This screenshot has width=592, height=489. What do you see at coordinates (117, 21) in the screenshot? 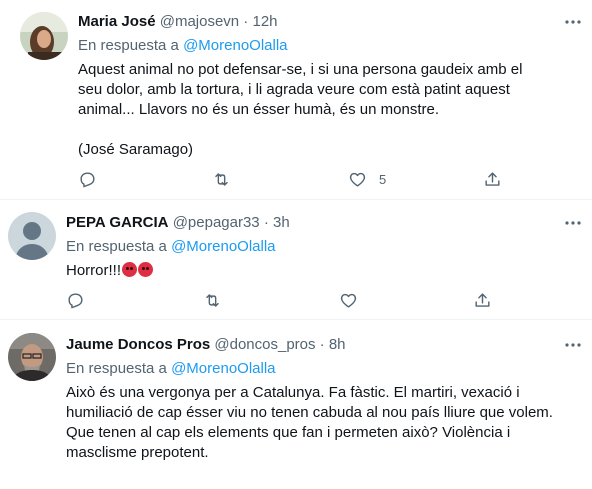
I see `author-name: Maria José` at bounding box center [117, 21].